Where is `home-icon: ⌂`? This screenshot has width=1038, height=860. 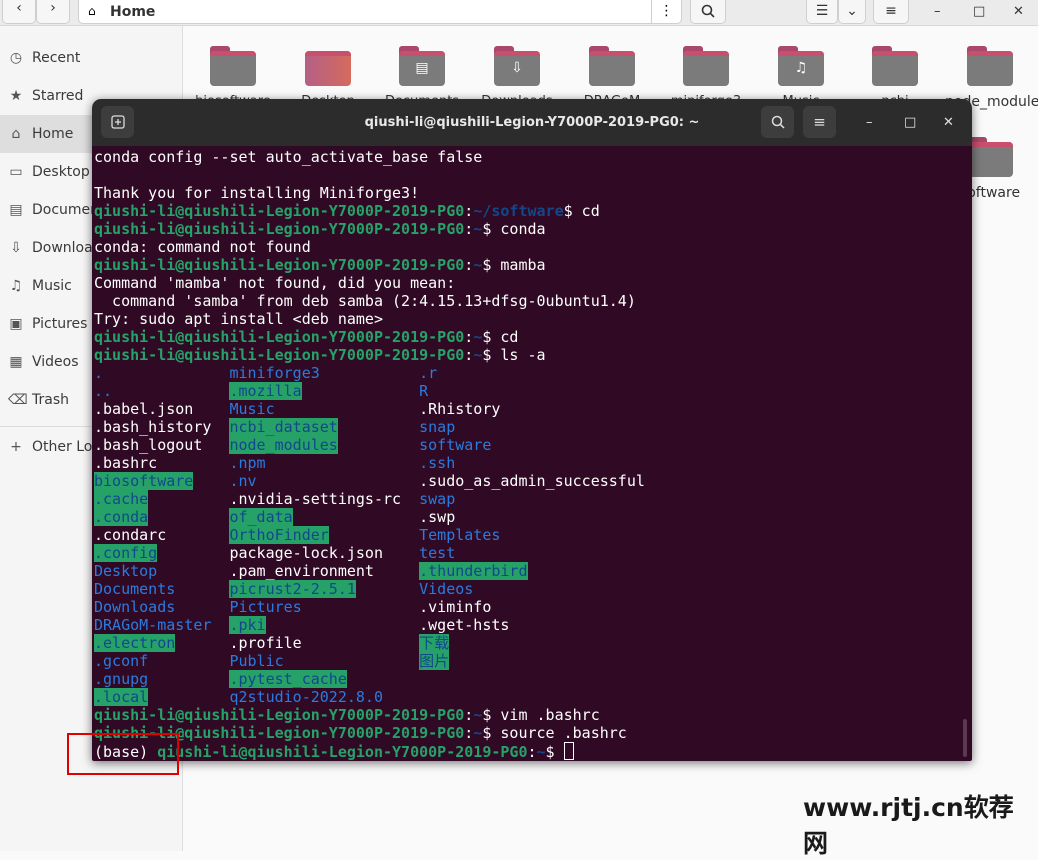 home-icon: ⌂ is located at coordinates (16, 134).